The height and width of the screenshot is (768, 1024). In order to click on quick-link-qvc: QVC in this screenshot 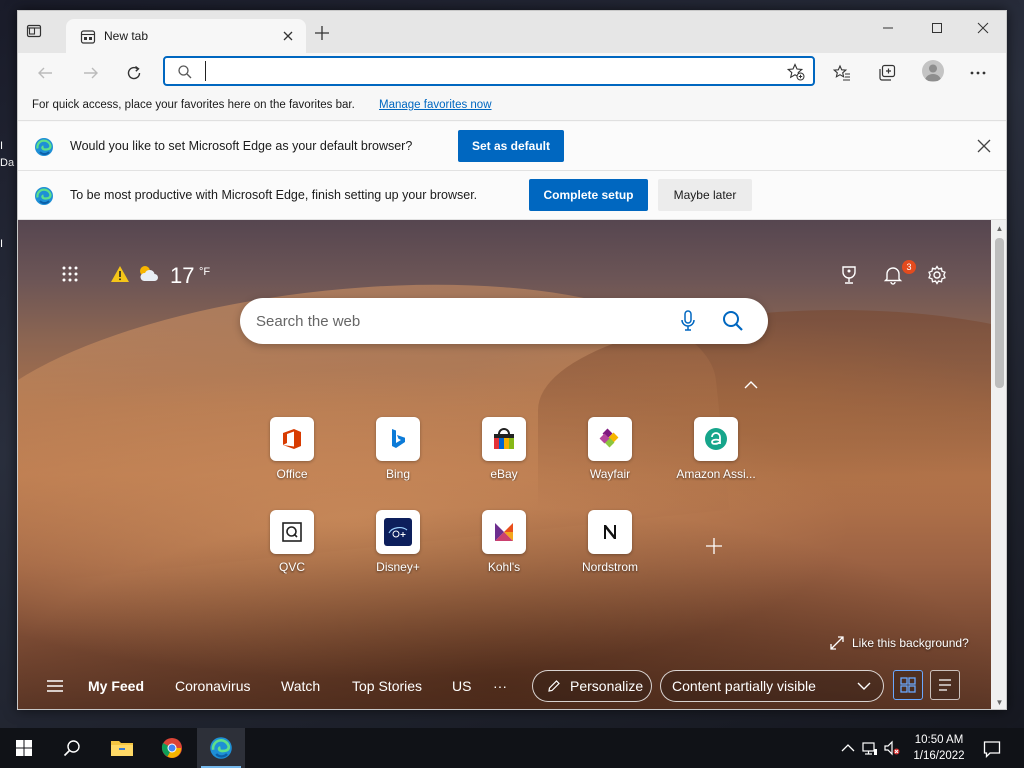, I will do `click(292, 550)`.